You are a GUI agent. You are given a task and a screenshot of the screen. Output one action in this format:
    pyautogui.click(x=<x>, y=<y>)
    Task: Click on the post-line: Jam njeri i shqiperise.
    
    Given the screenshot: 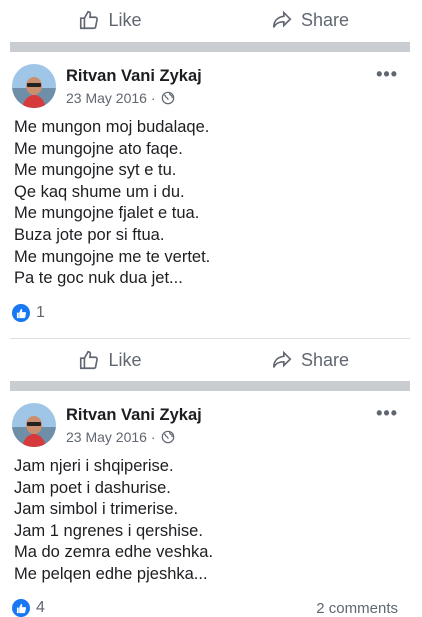 What is the action you would take?
    pyautogui.click(x=94, y=466)
    